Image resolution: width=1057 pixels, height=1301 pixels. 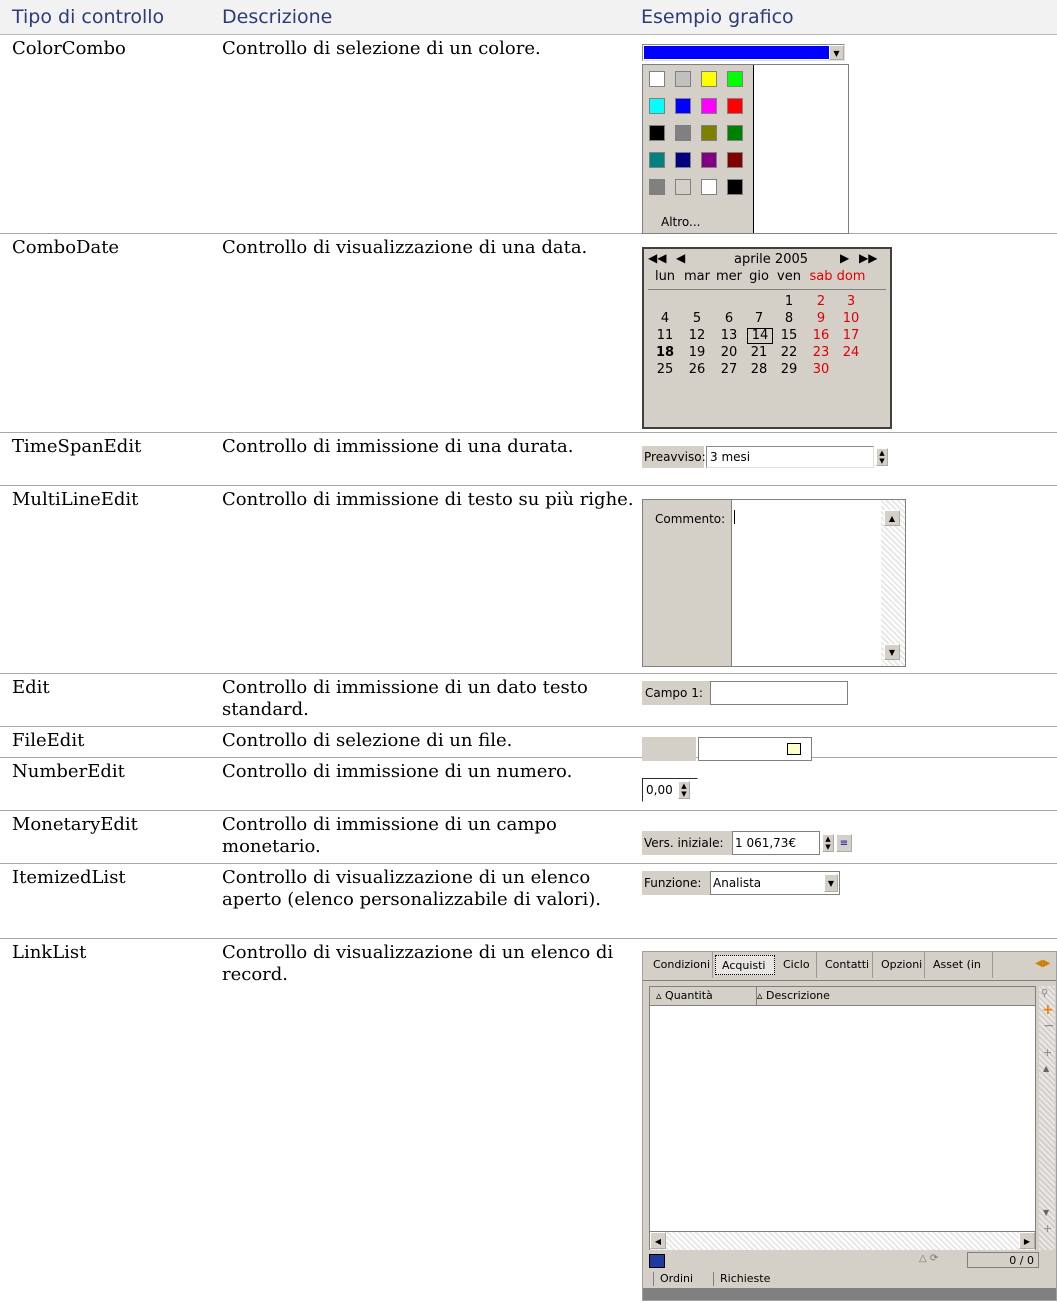 What do you see at coordinates (851, 352) in the screenshot?
I see `calendar-day: 24` at bounding box center [851, 352].